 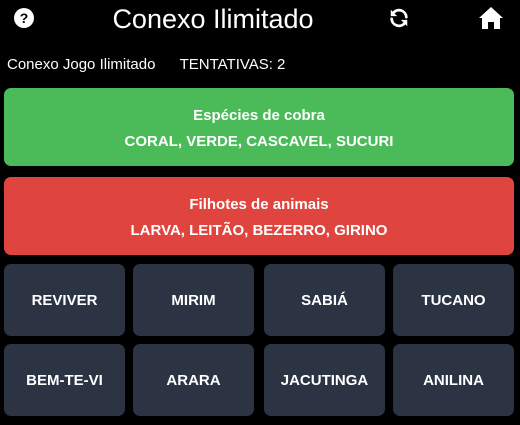 I want to click on word-tile: ANILINA, so click(x=453, y=380).